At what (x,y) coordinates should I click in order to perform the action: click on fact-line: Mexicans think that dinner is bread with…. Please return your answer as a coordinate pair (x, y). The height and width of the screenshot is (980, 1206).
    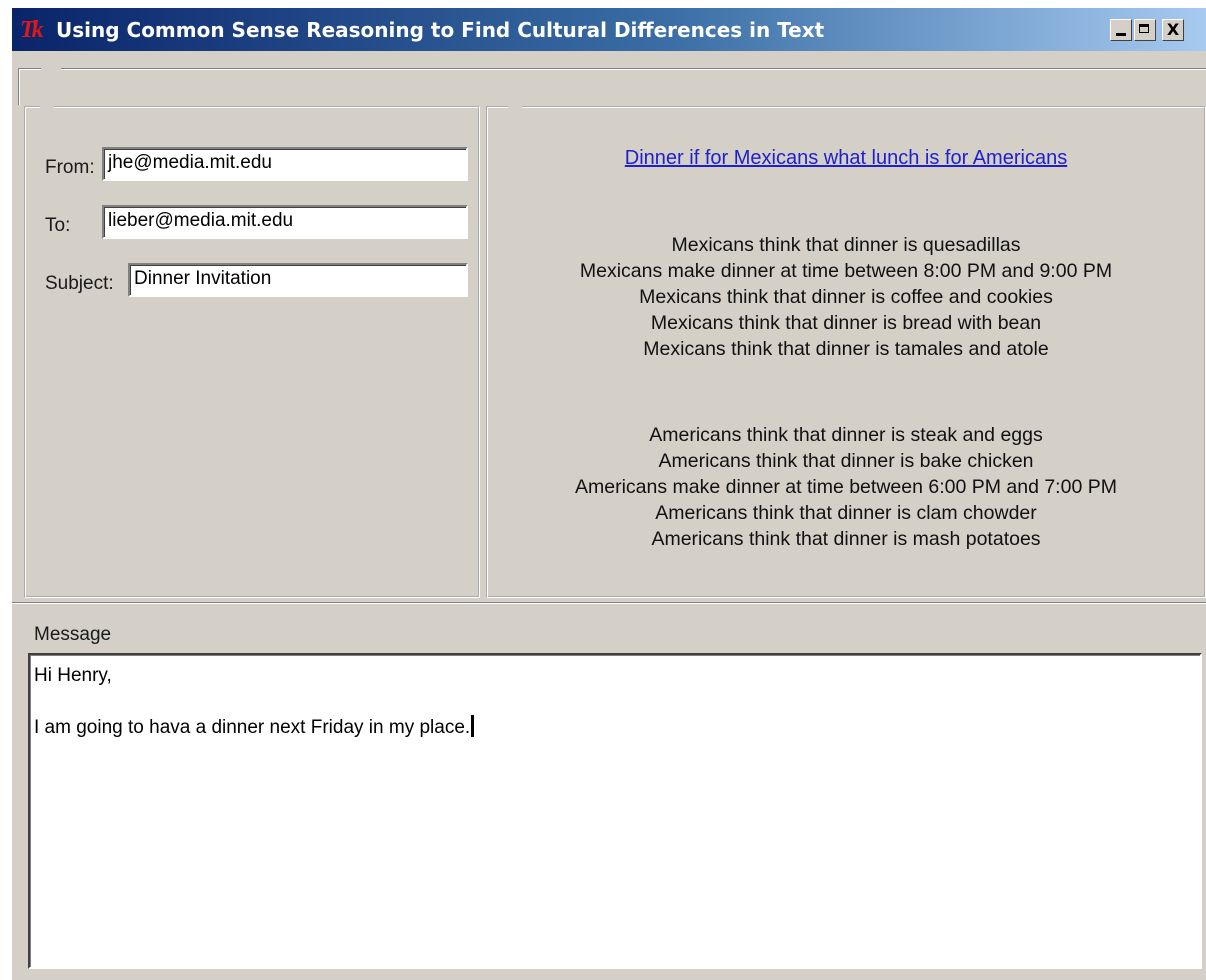
    Looking at the image, I should click on (846, 323).